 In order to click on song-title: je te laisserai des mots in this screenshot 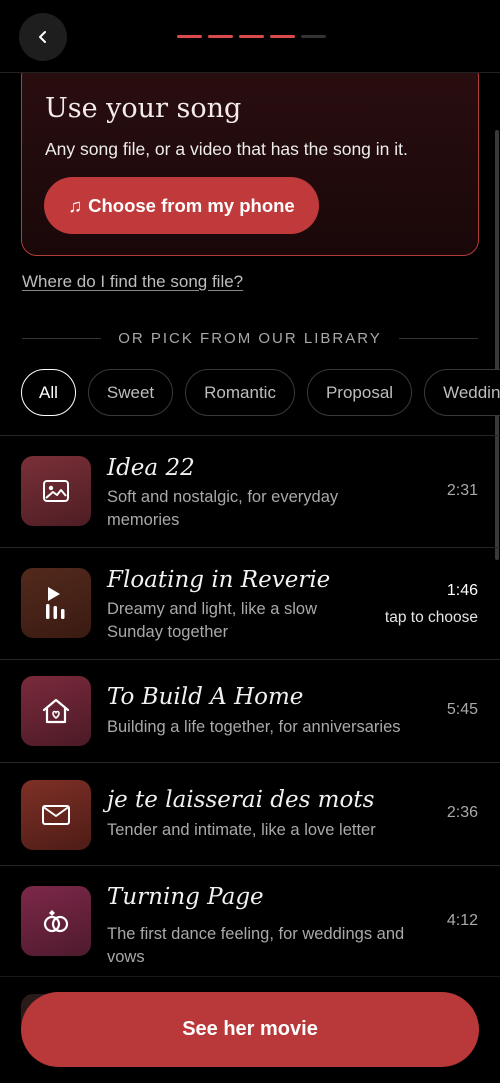, I will do `click(241, 800)`.